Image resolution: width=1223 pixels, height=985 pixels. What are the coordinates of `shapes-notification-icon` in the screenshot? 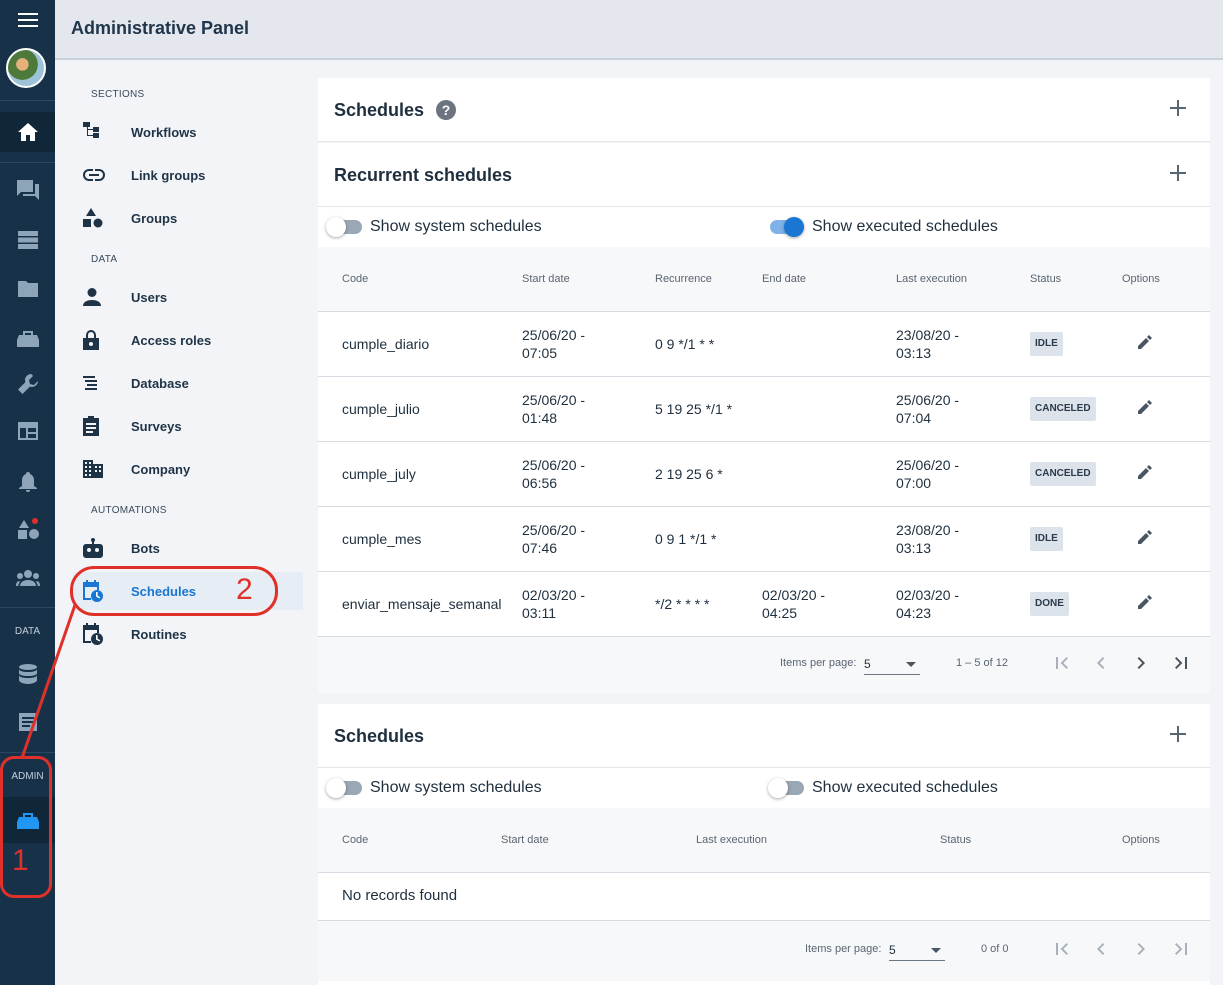 It's located at (27, 529).